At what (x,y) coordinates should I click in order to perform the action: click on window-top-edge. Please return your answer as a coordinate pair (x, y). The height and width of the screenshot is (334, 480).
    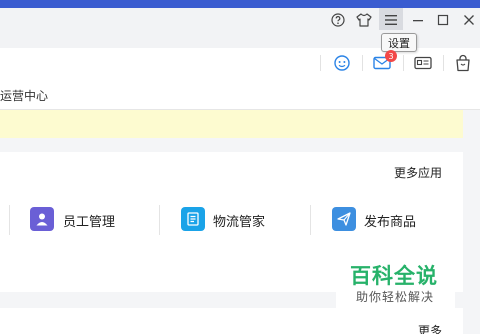
    Looking at the image, I should click on (240, 4).